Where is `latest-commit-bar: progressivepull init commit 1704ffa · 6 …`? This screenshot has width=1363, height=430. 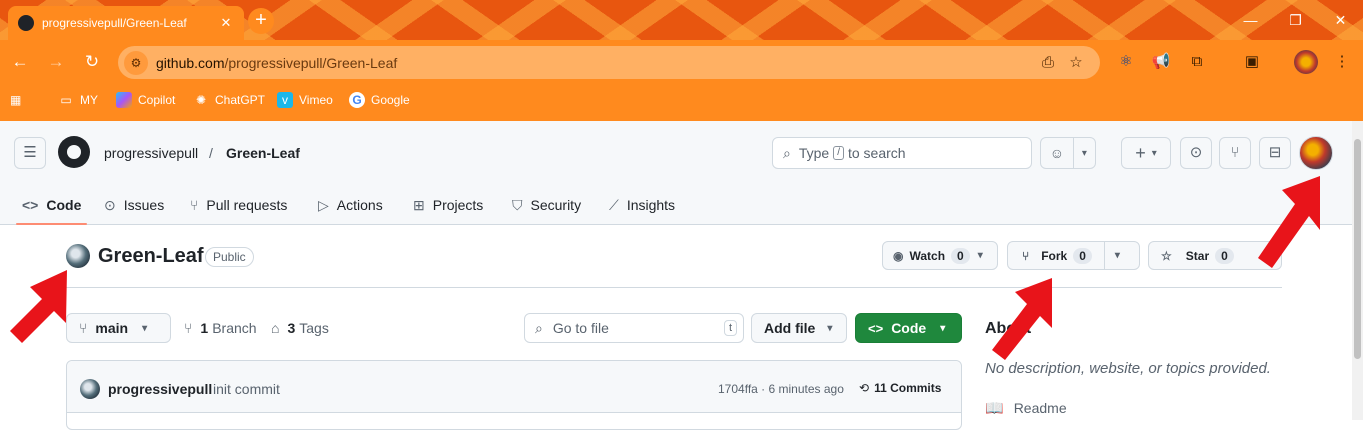
latest-commit-bar: progressivepull init commit 1704ffa · 6 … is located at coordinates (514, 387).